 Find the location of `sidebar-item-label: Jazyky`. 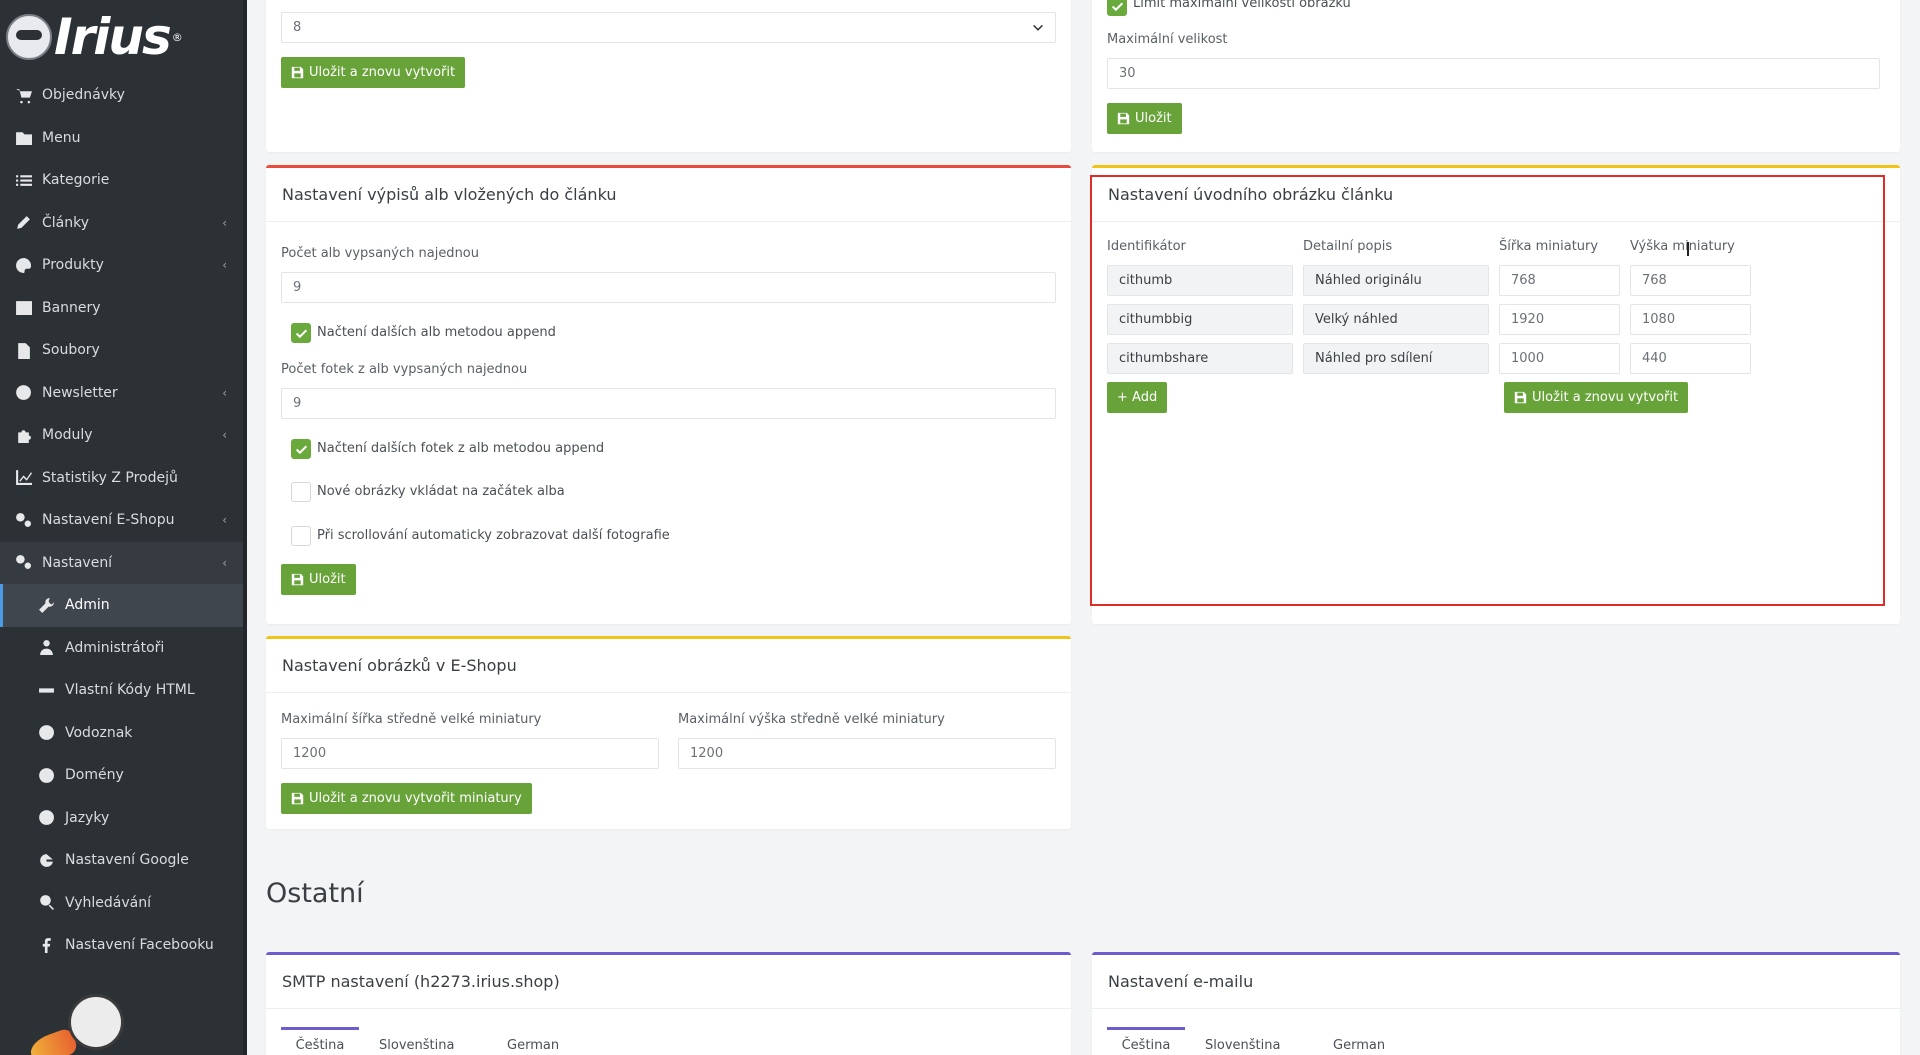

sidebar-item-label: Jazyky is located at coordinates (87, 817).